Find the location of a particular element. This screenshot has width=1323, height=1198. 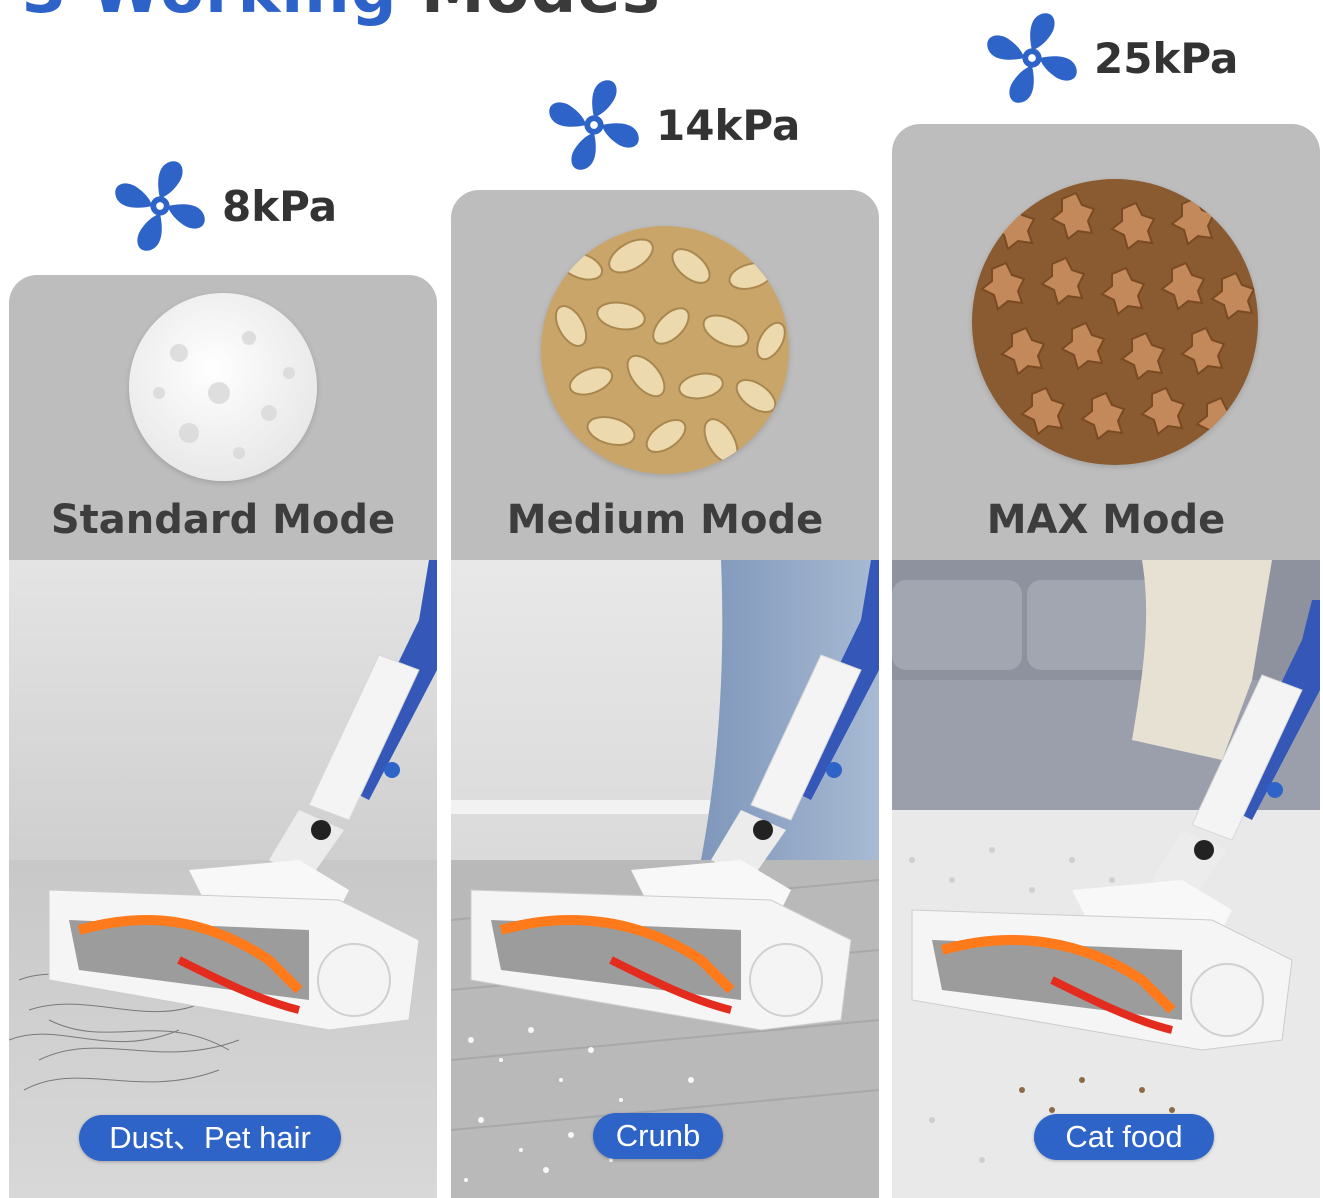

pressure-value: 14kPa is located at coordinates (728, 125).